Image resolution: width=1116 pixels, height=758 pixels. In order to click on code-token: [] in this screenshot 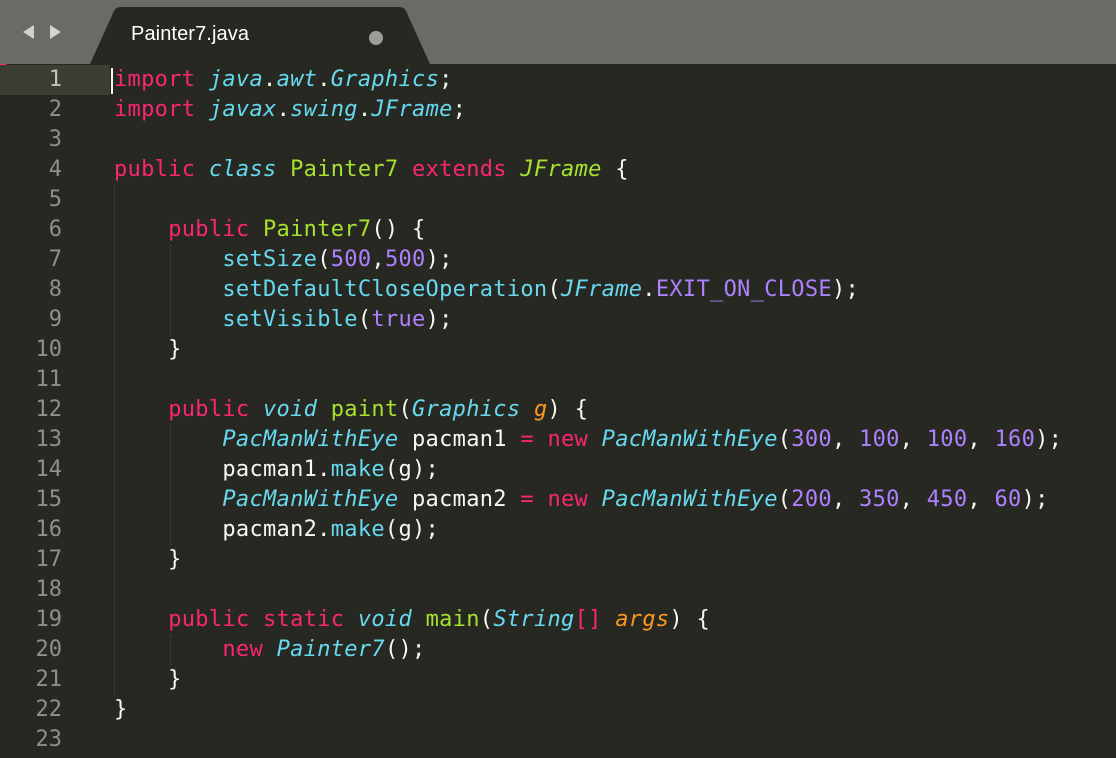, I will do `click(588, 619)`.